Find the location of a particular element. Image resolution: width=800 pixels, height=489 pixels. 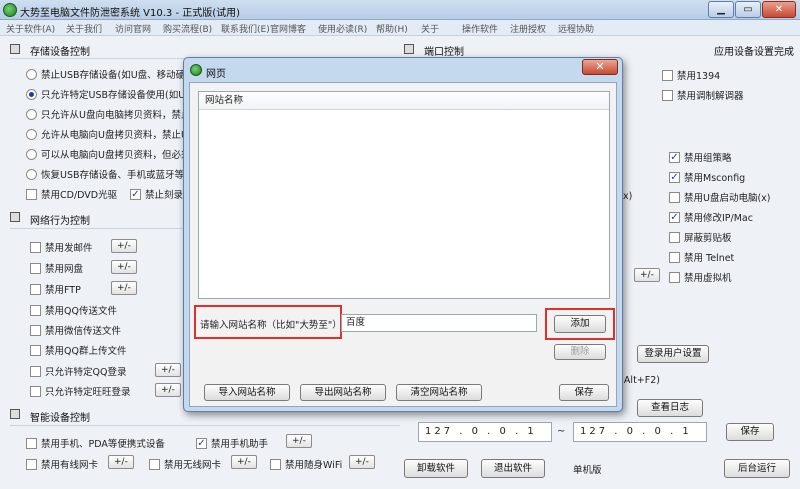

disable-wired-nic-checkbox: 禁用有线网卡 is located at coordinates (62, 464).